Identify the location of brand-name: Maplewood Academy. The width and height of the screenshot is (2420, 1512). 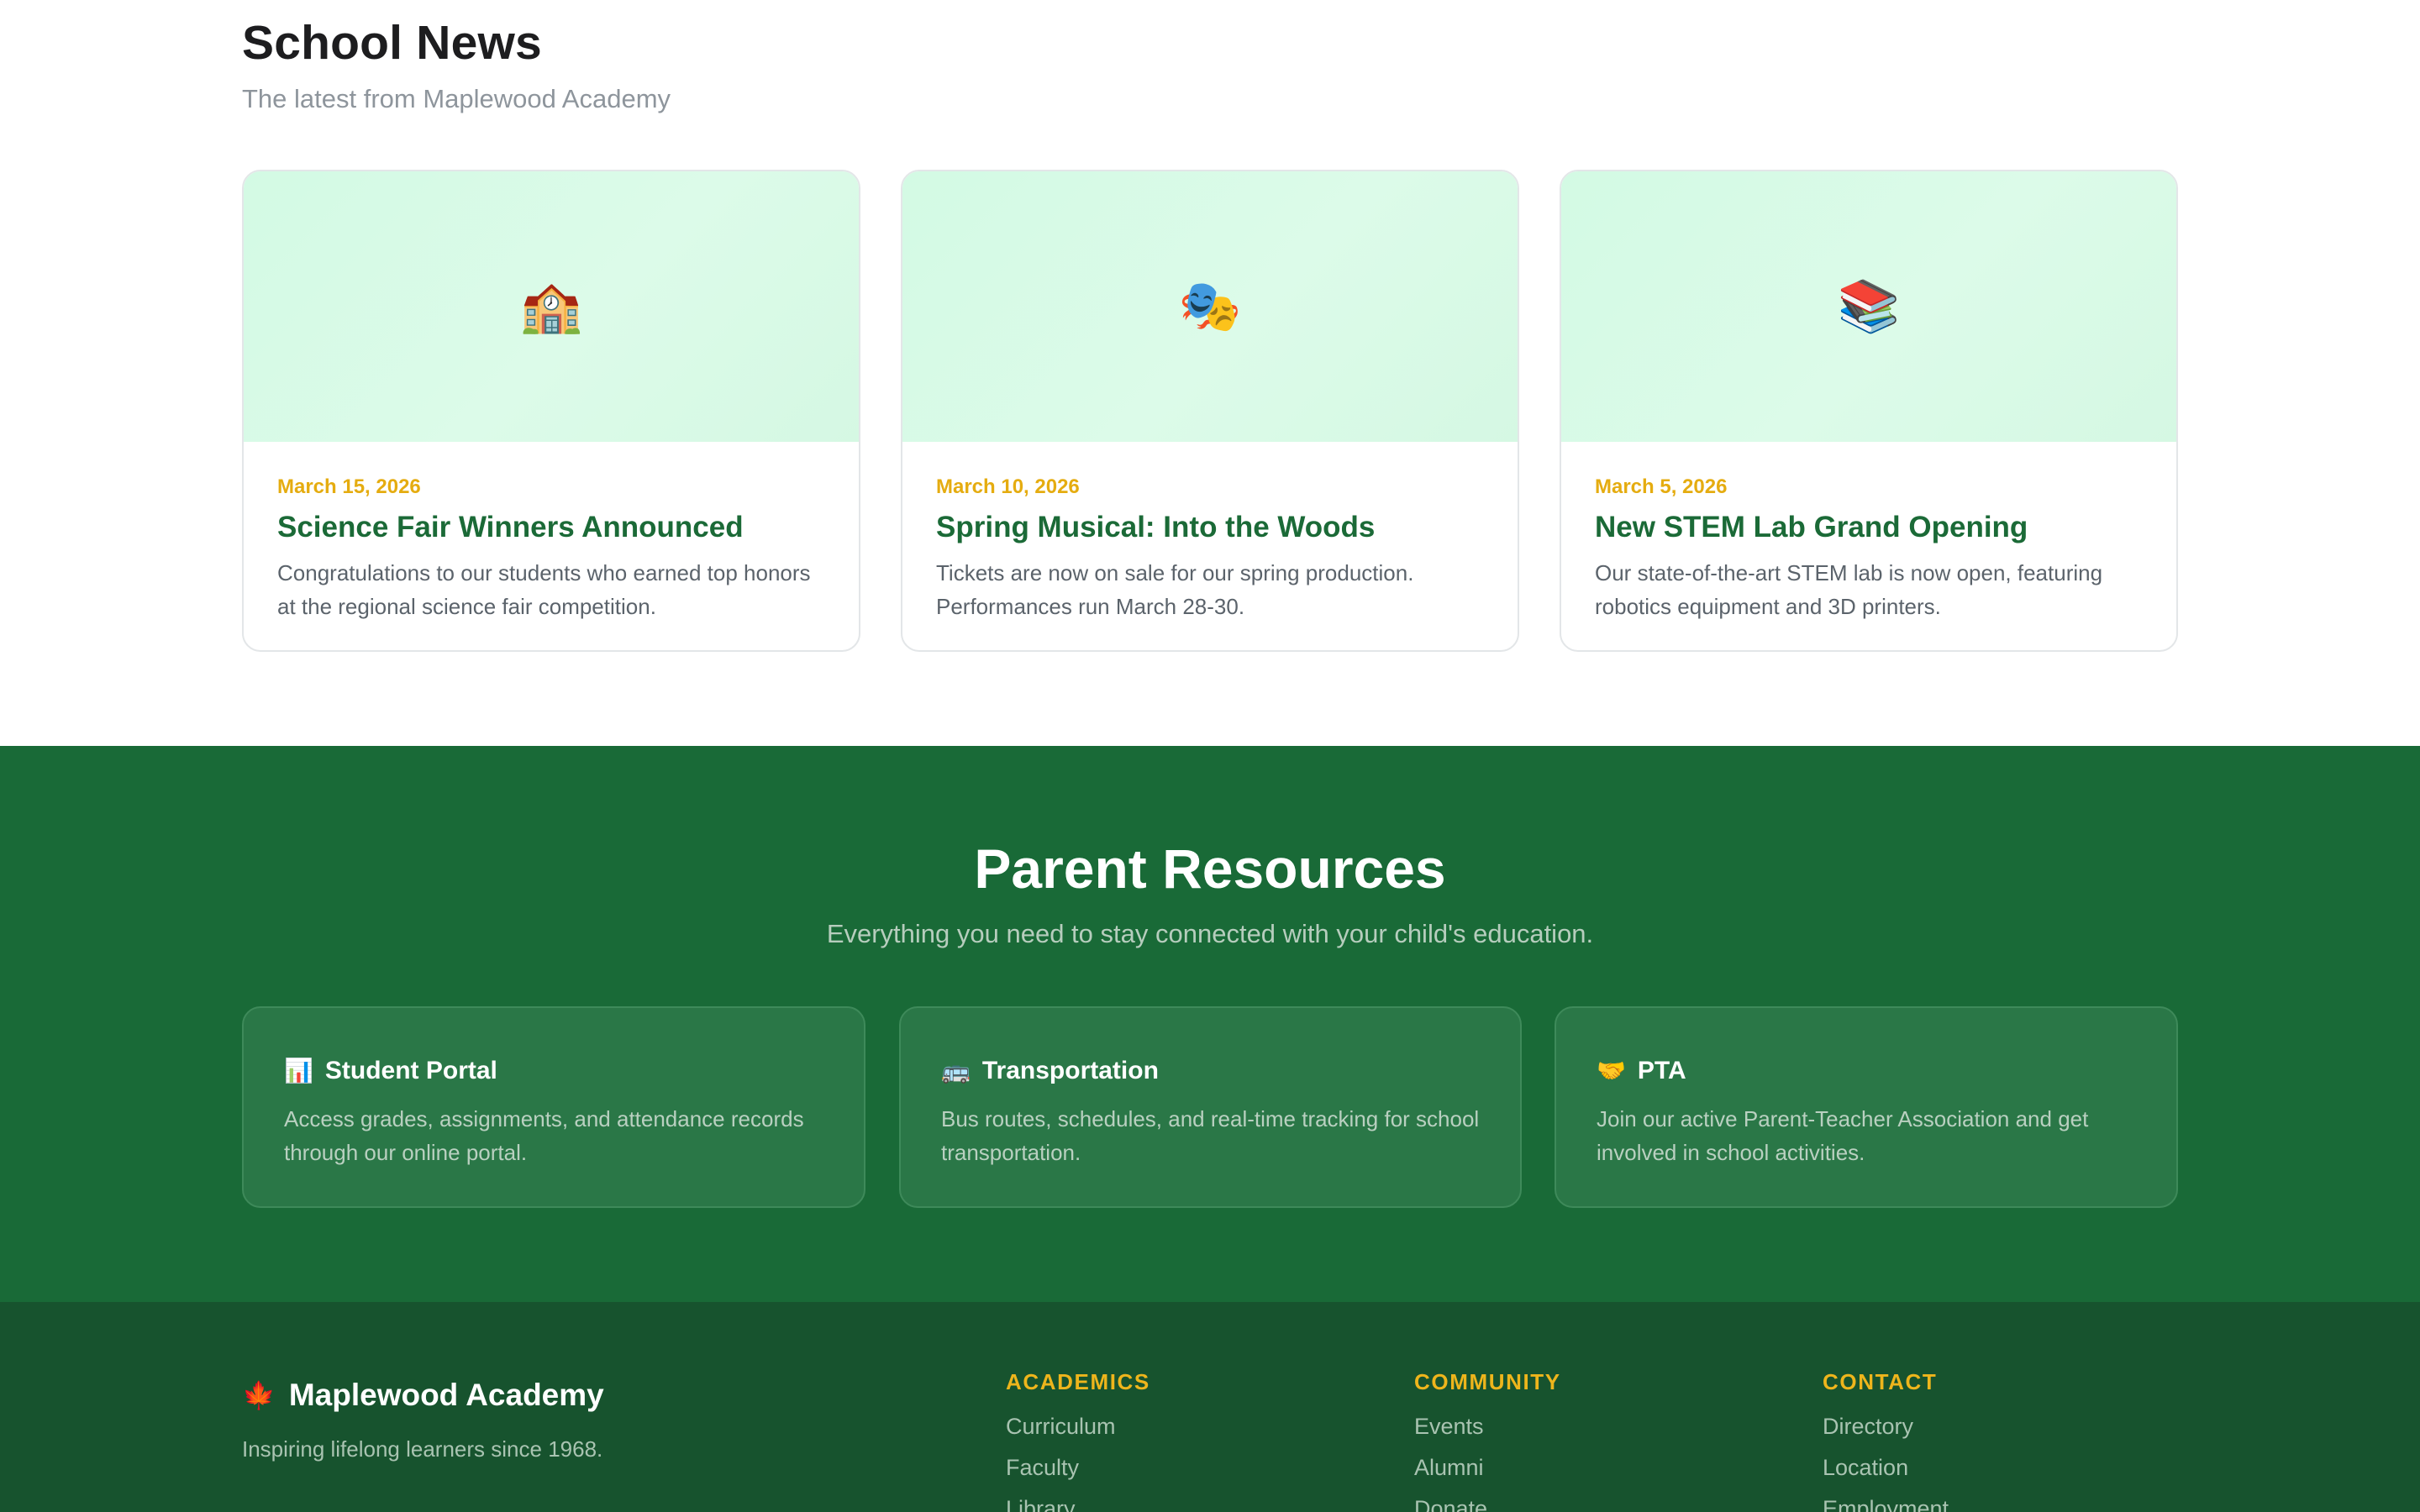
(446, 1395).